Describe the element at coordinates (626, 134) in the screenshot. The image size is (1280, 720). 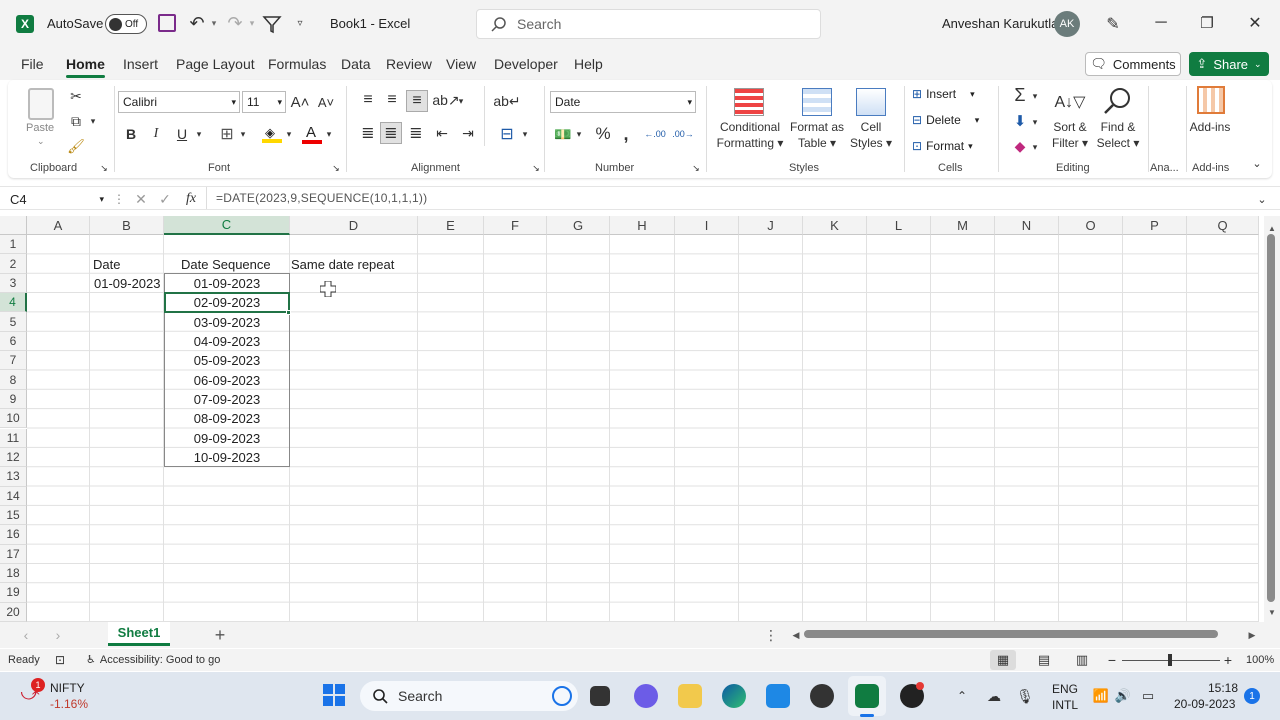
I see `comma-style-icon: ,` at that location.